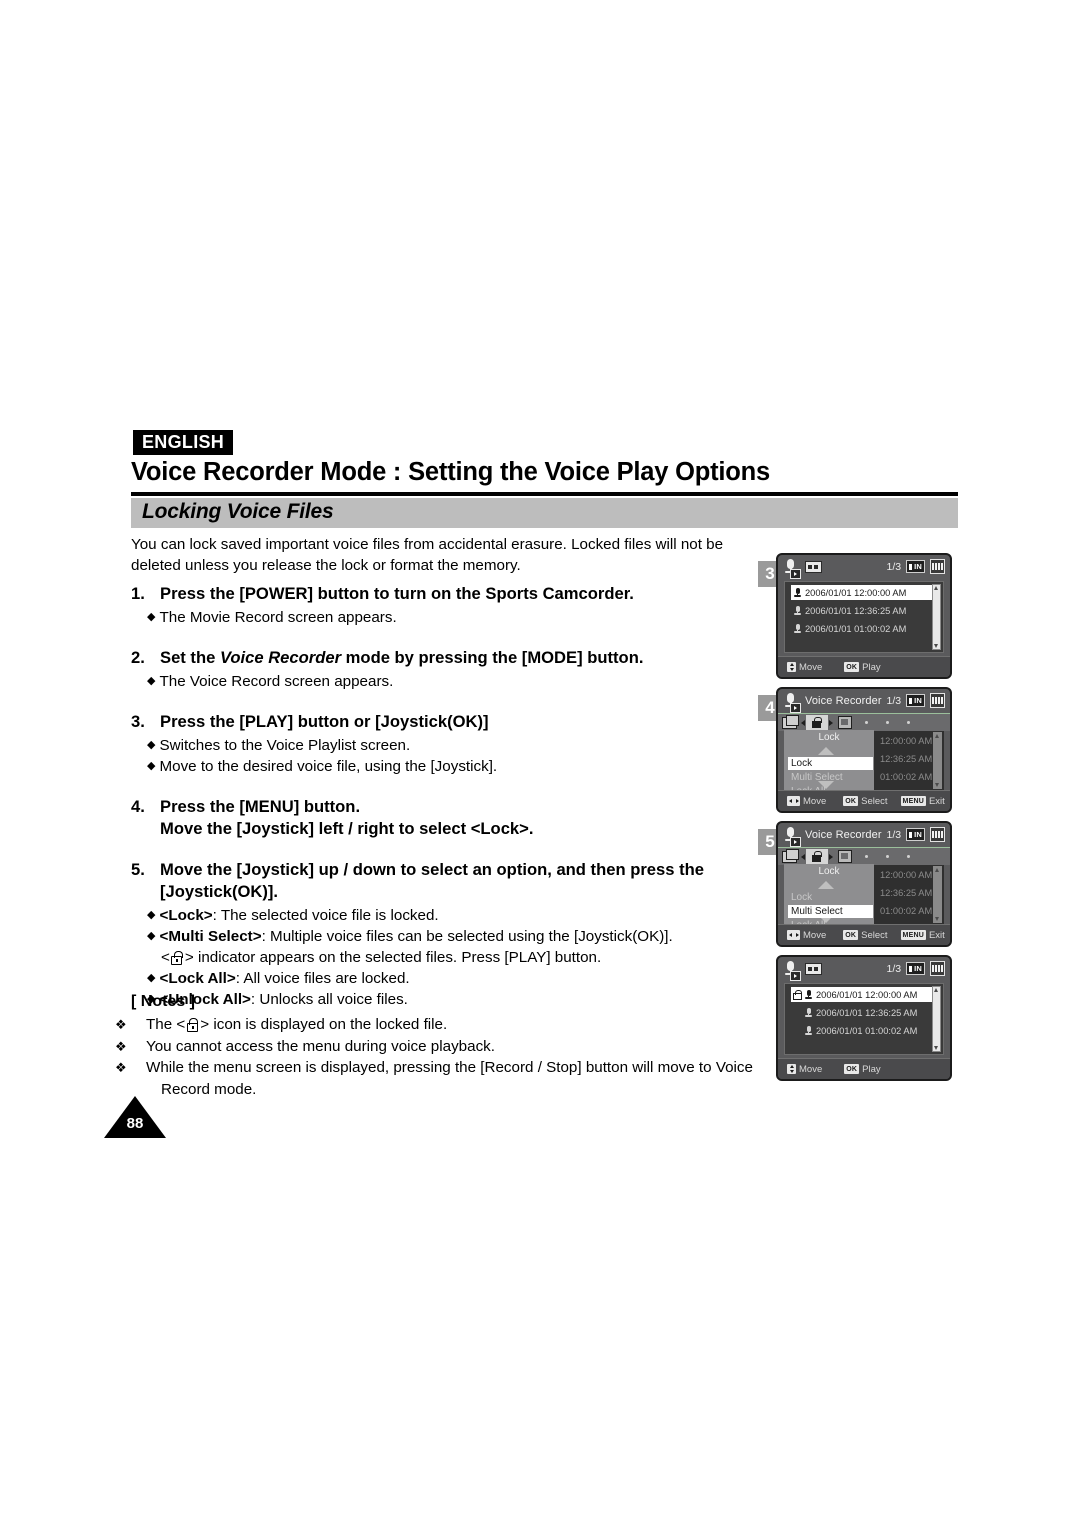 The height and width of the screenshot is (1527, 1080). I want to click on bullet-text: The Movie Record screen appears., so click(278, 617).